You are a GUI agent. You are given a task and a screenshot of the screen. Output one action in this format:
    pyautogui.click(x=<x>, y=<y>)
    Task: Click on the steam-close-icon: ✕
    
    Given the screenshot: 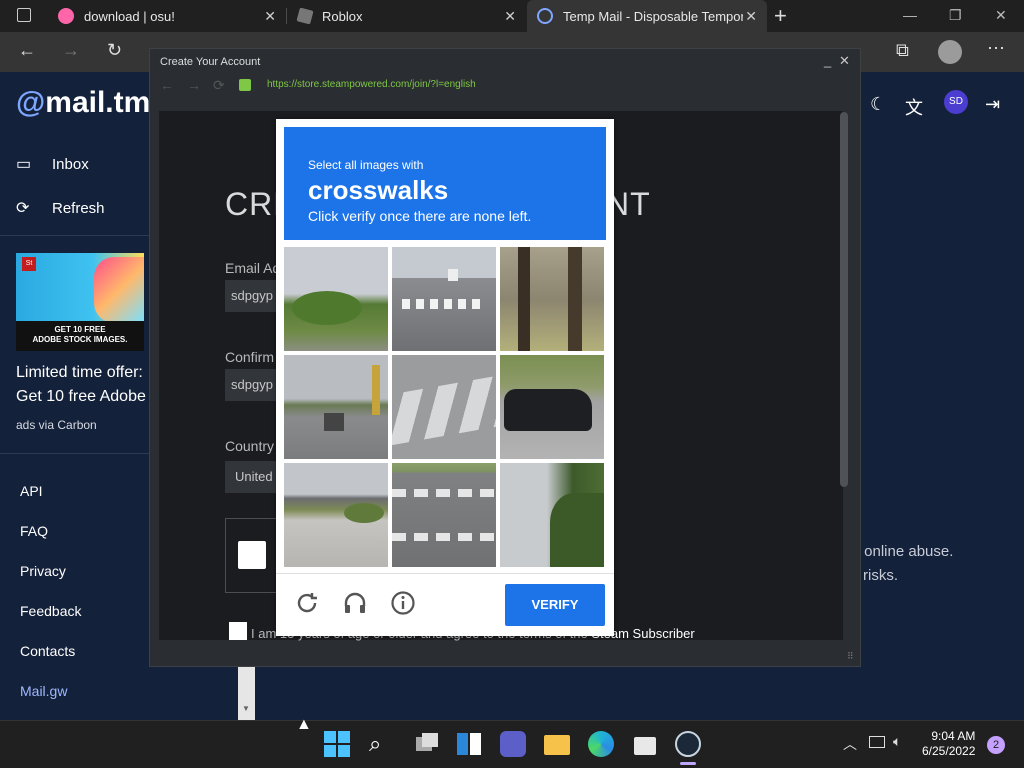 What is the action you would take?
    pyautogui.click(x=844, y=61)
    